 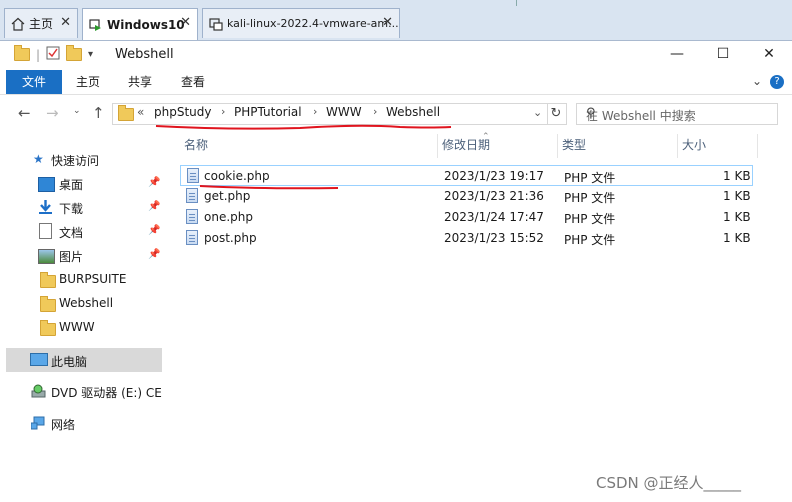 I want to click on annotation-underline-file, so click(x=269, y=187).